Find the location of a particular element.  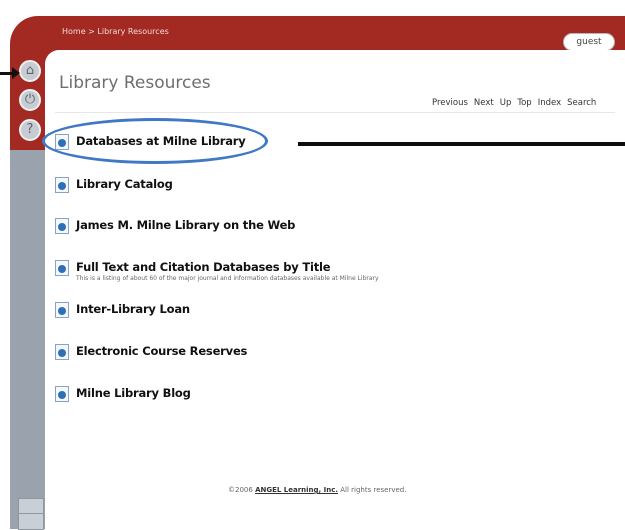

page-title: Library Resources is located at coordinates (135, 83).